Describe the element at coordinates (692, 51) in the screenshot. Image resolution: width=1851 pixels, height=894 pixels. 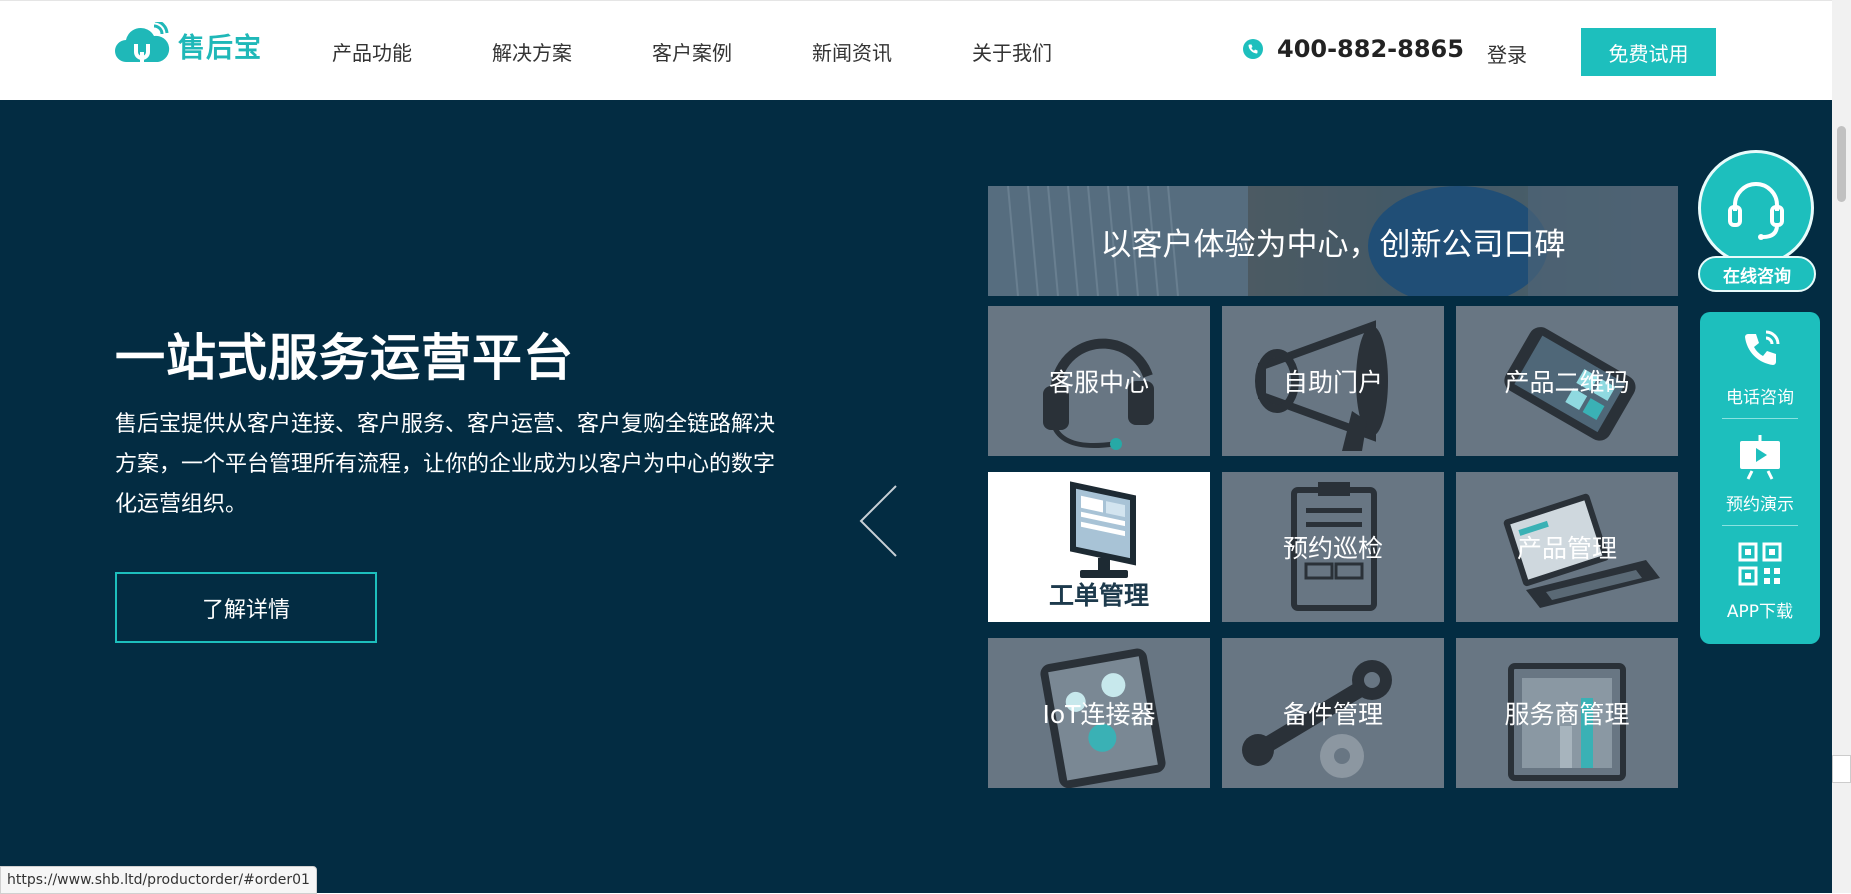
I see `nav-customer-cases: 客户案例` at that location.